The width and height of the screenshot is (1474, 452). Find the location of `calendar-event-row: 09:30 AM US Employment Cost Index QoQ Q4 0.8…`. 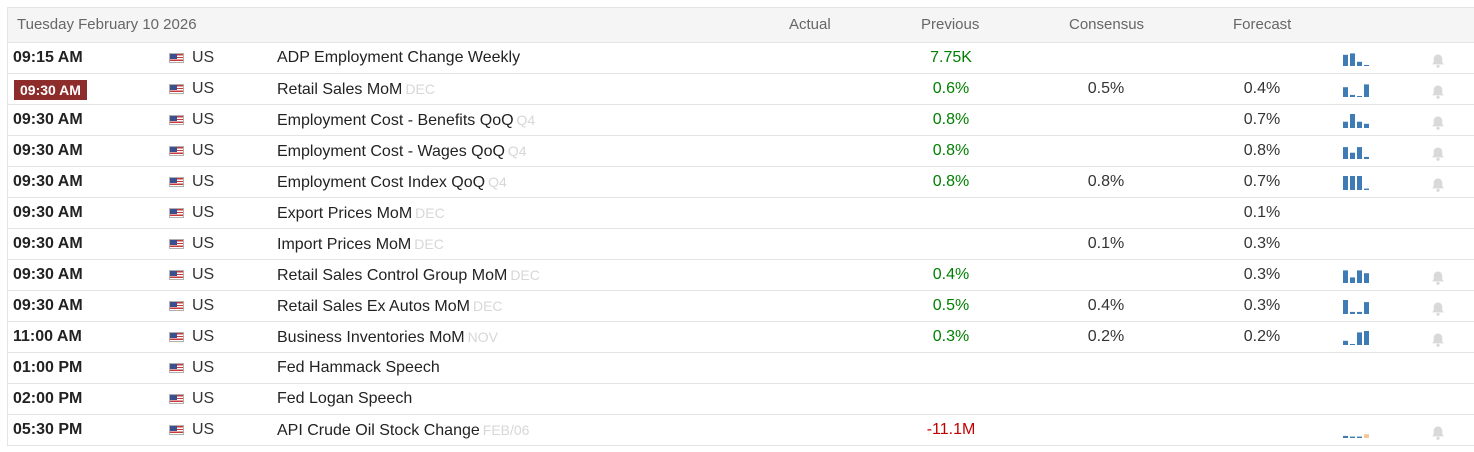

calendar-event-row: 09:30 AM US Employment Cost Index QoQ Q4 0.8… is located at coordinates (741, 182).